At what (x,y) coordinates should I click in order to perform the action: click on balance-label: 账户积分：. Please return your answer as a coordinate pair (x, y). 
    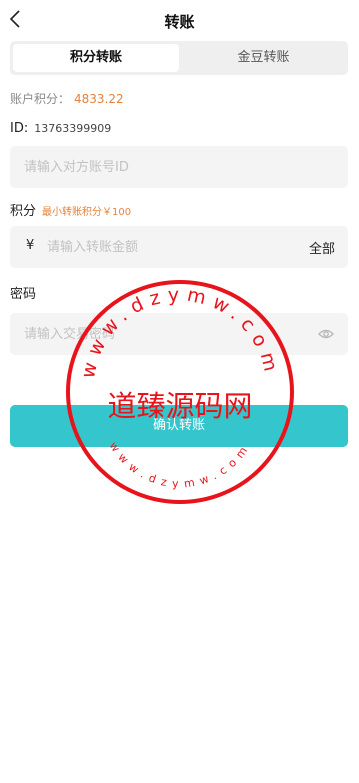
    Looking at the image, I should click on (40, 99).